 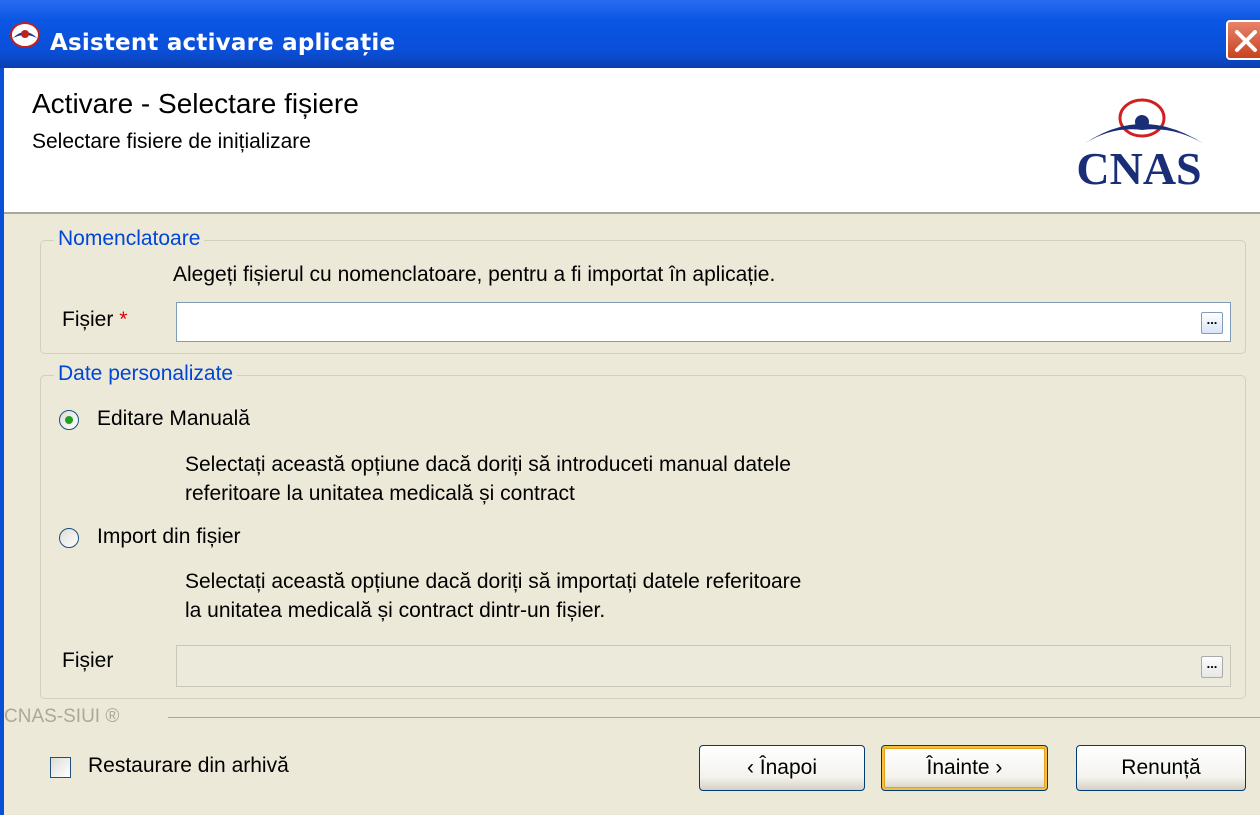 I want to click on cnas-logo: CNAS, so click(x=1139, y=146).